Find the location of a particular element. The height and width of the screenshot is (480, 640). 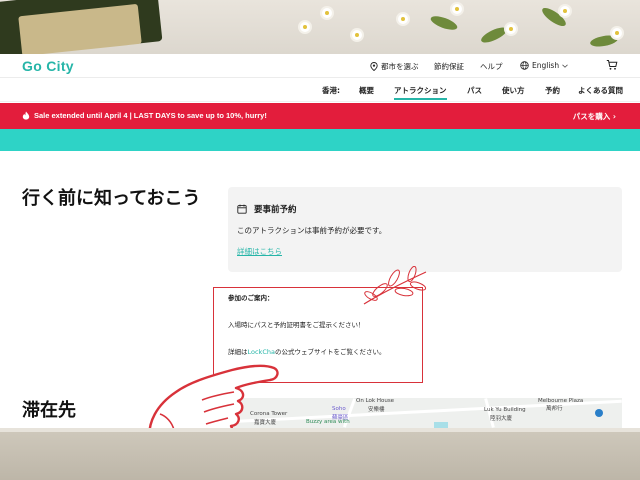

flame-icon is located at coordinates (26, 115).